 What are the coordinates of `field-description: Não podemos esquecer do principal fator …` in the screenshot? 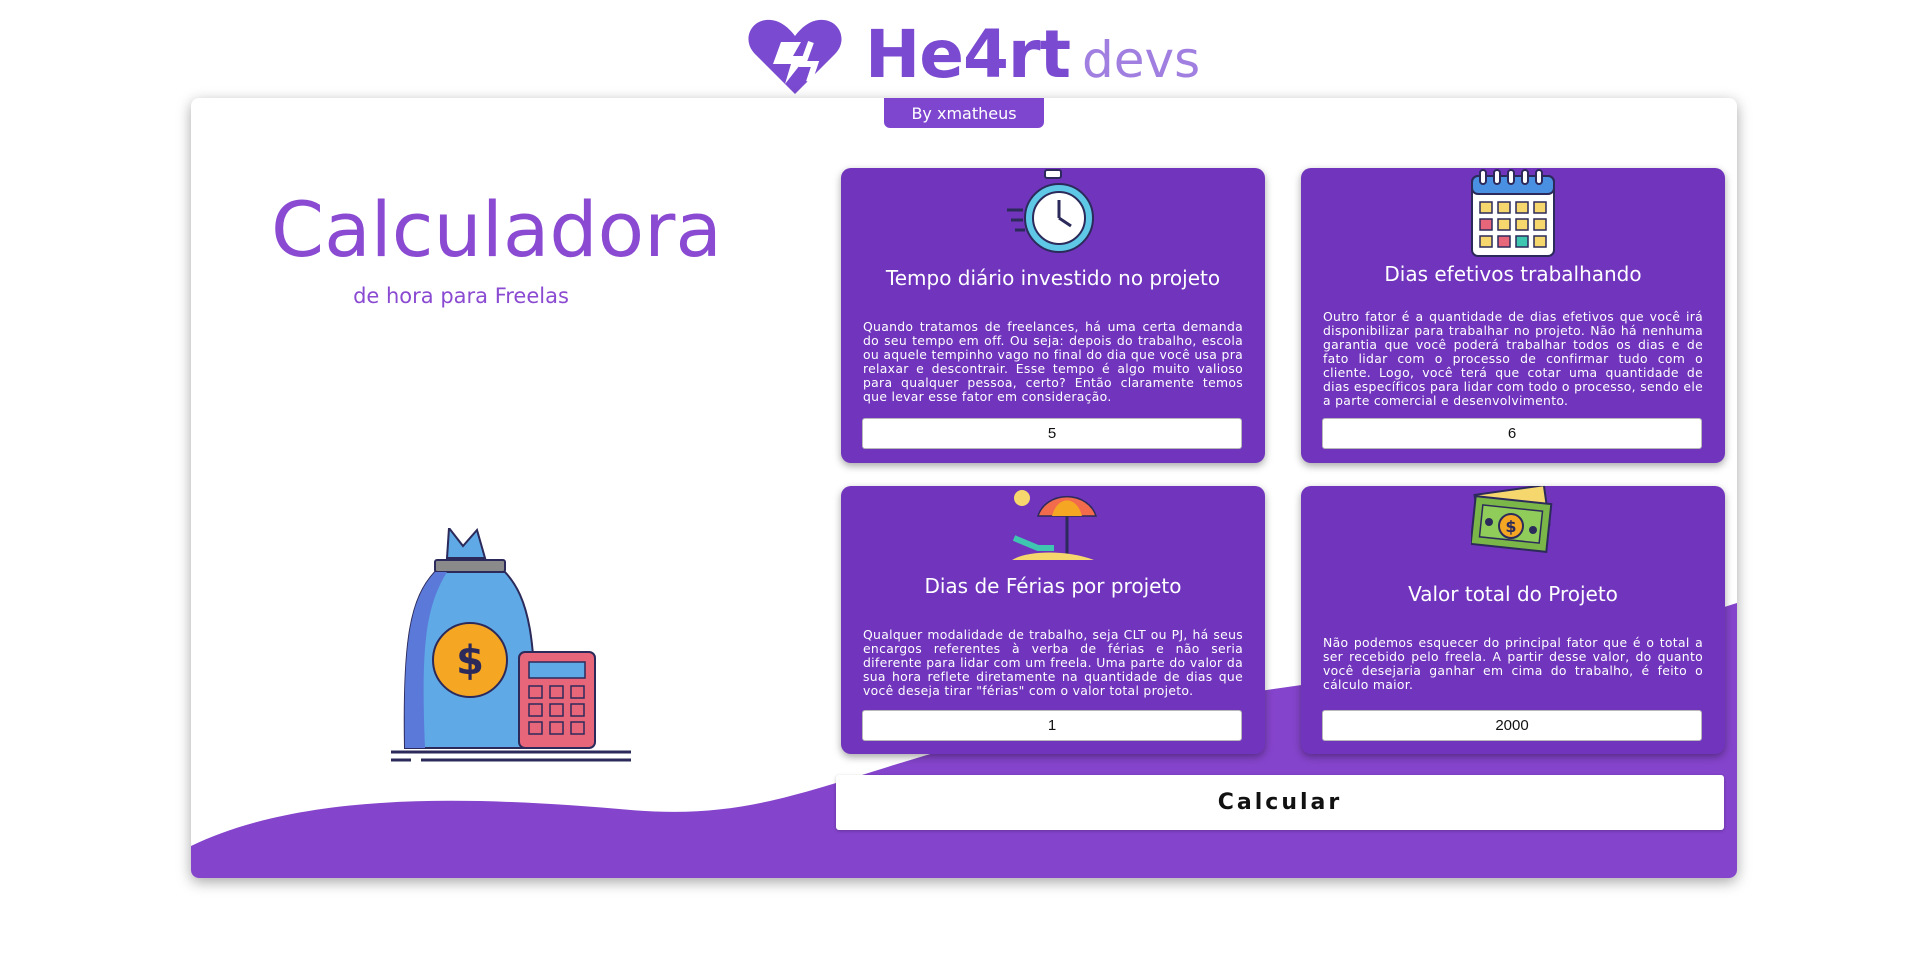 It's located at (1513, 663).